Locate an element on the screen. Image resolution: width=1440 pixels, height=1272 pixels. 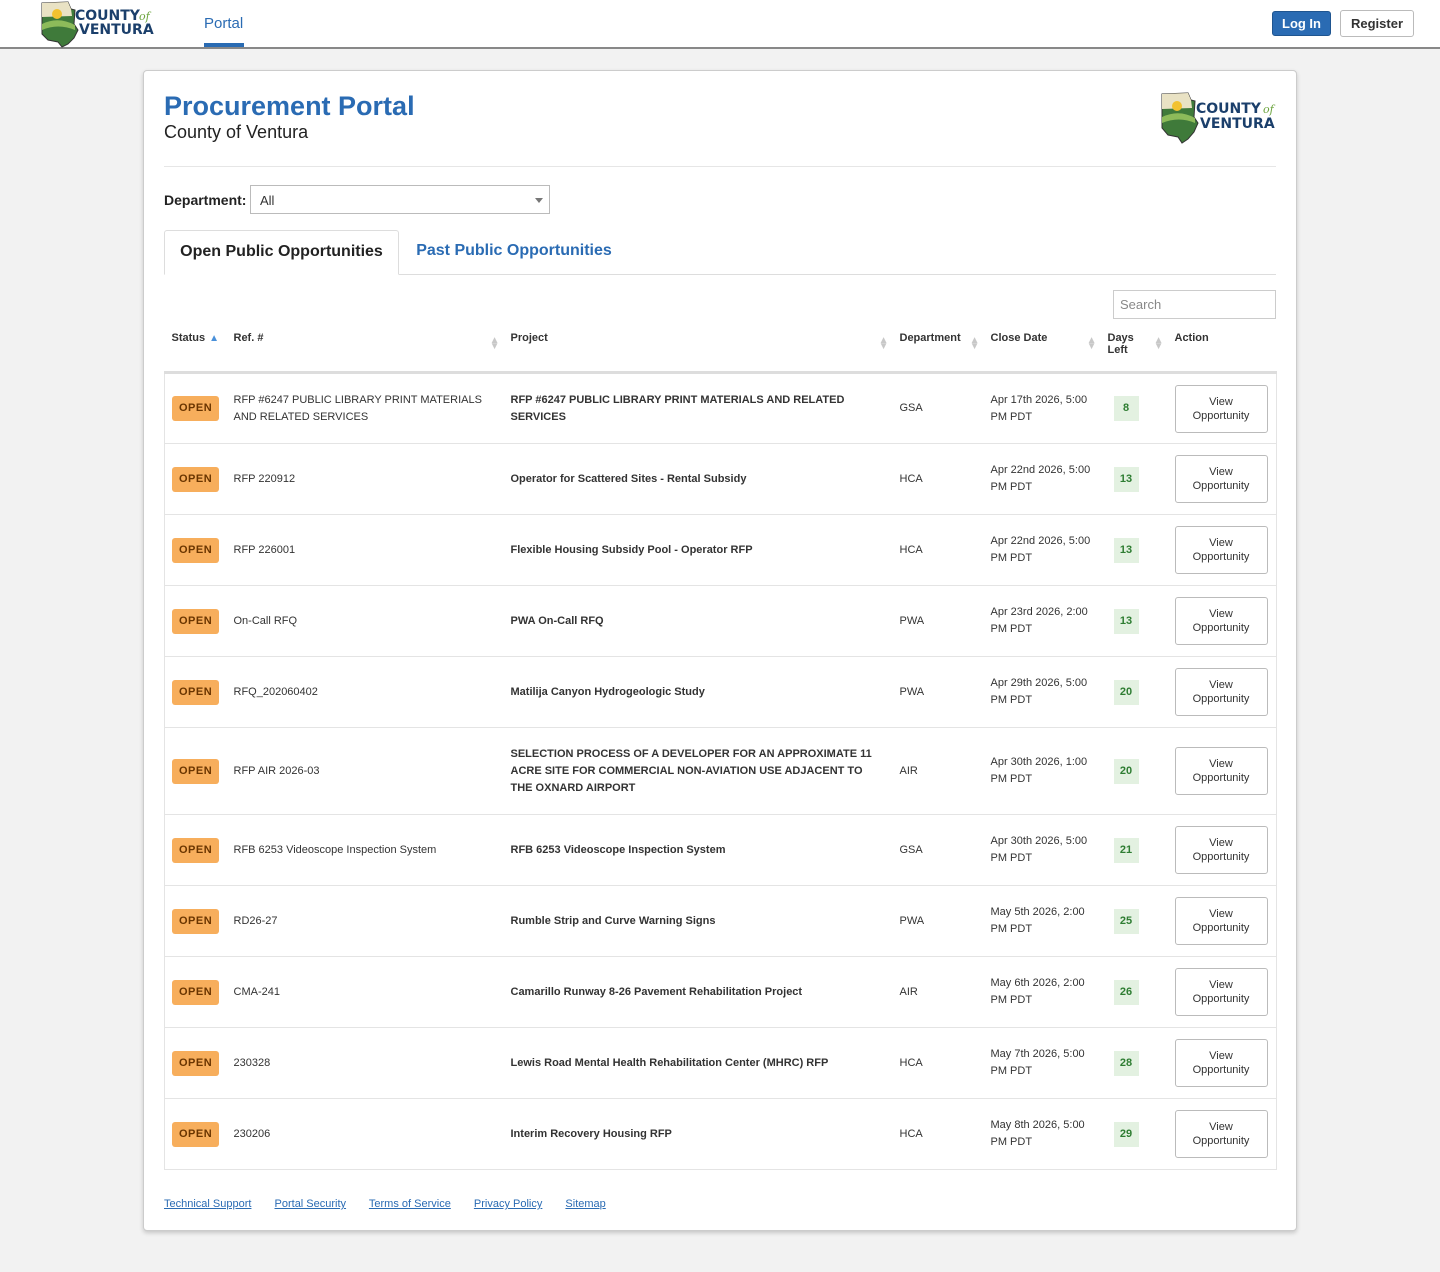
footer-link-terms-of-service: Terms of Service is located at coordinates (410, 1204).